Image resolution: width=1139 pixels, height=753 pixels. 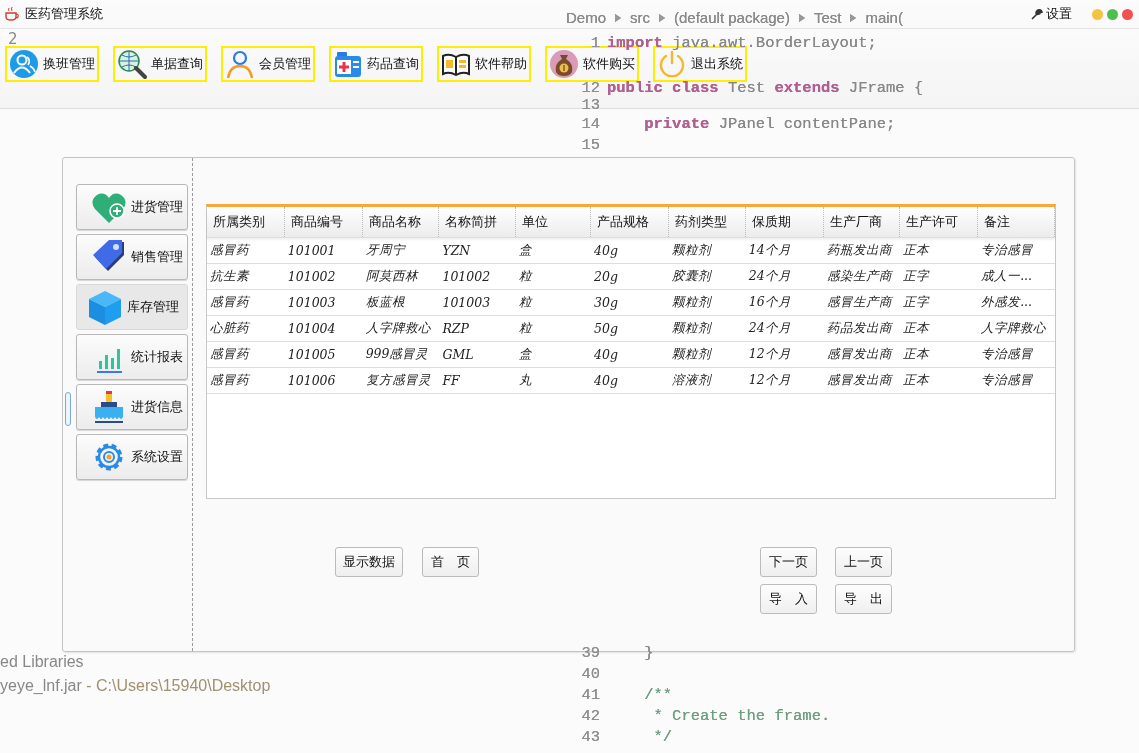 I want to click on sidebar-button: 销售管理, so click(x=132, y=257).